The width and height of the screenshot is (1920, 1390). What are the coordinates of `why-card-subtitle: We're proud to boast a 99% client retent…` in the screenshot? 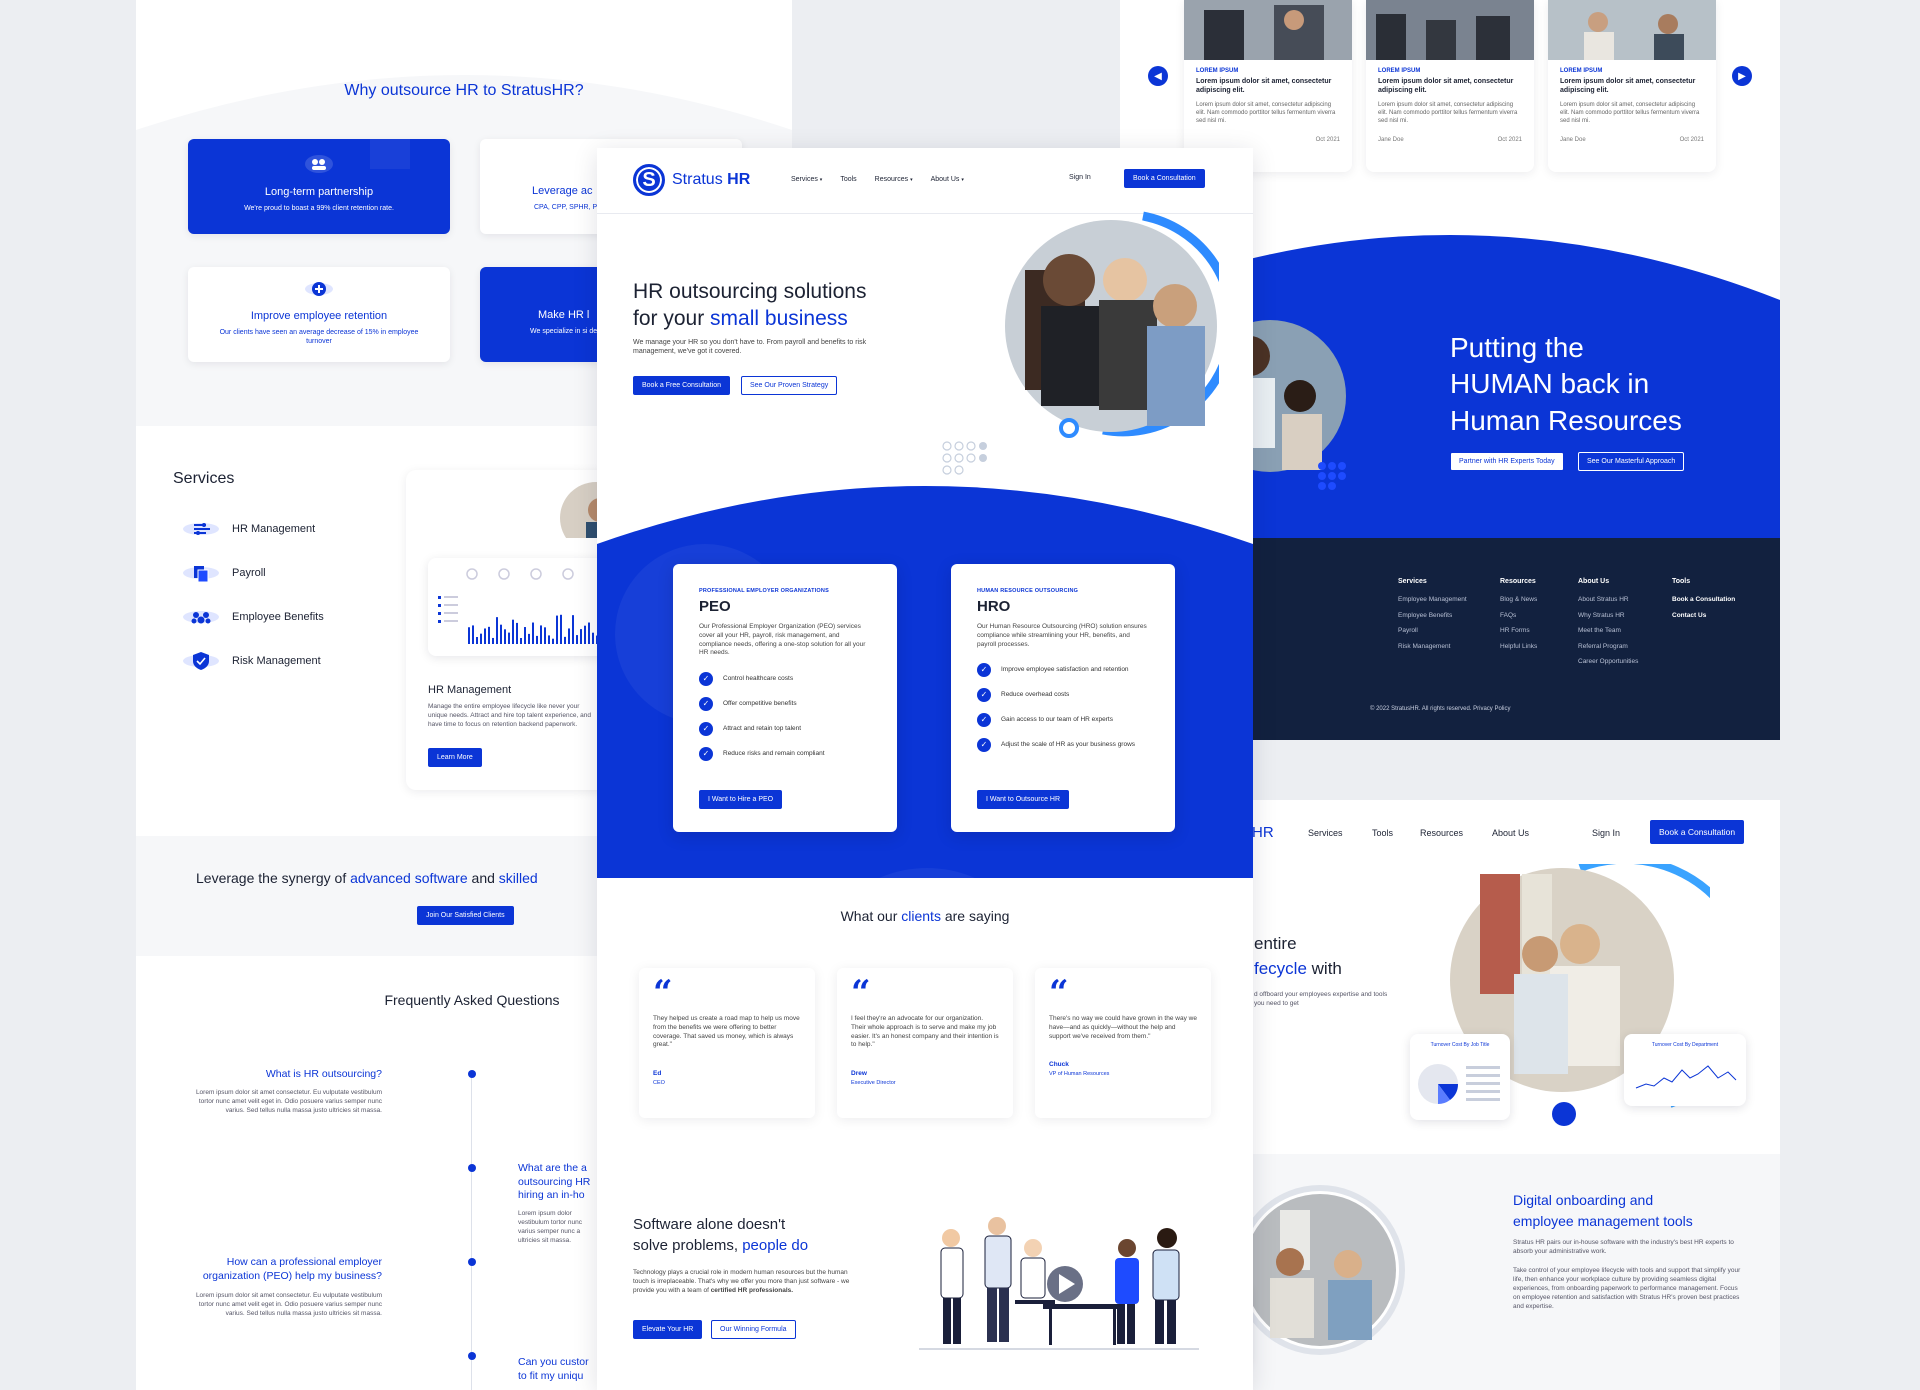 It's located at (319, 208).